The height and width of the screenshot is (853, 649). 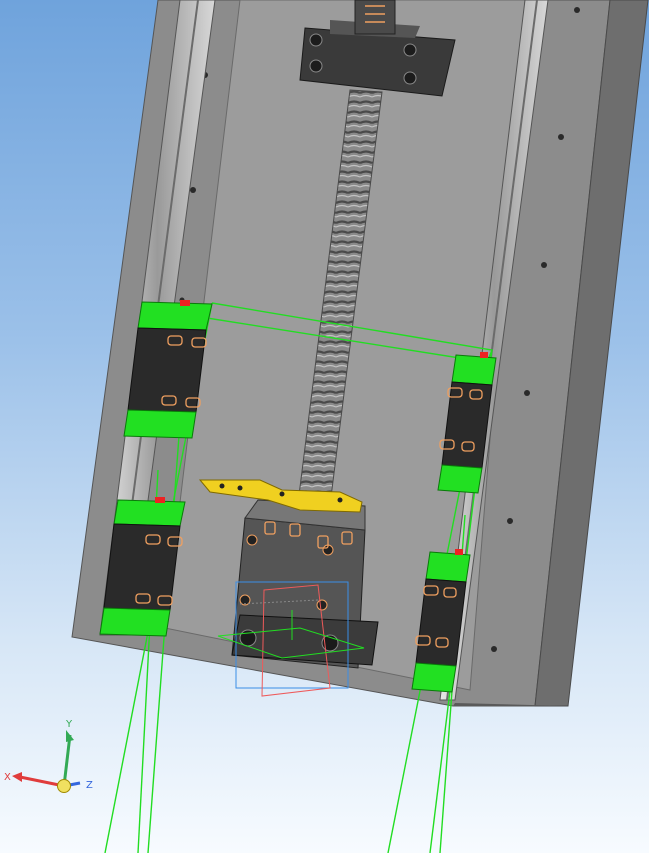 What do you see at coordinates (64, 786) in the screenshot?
I see `triad-origin` at bounding box center [64, 786].